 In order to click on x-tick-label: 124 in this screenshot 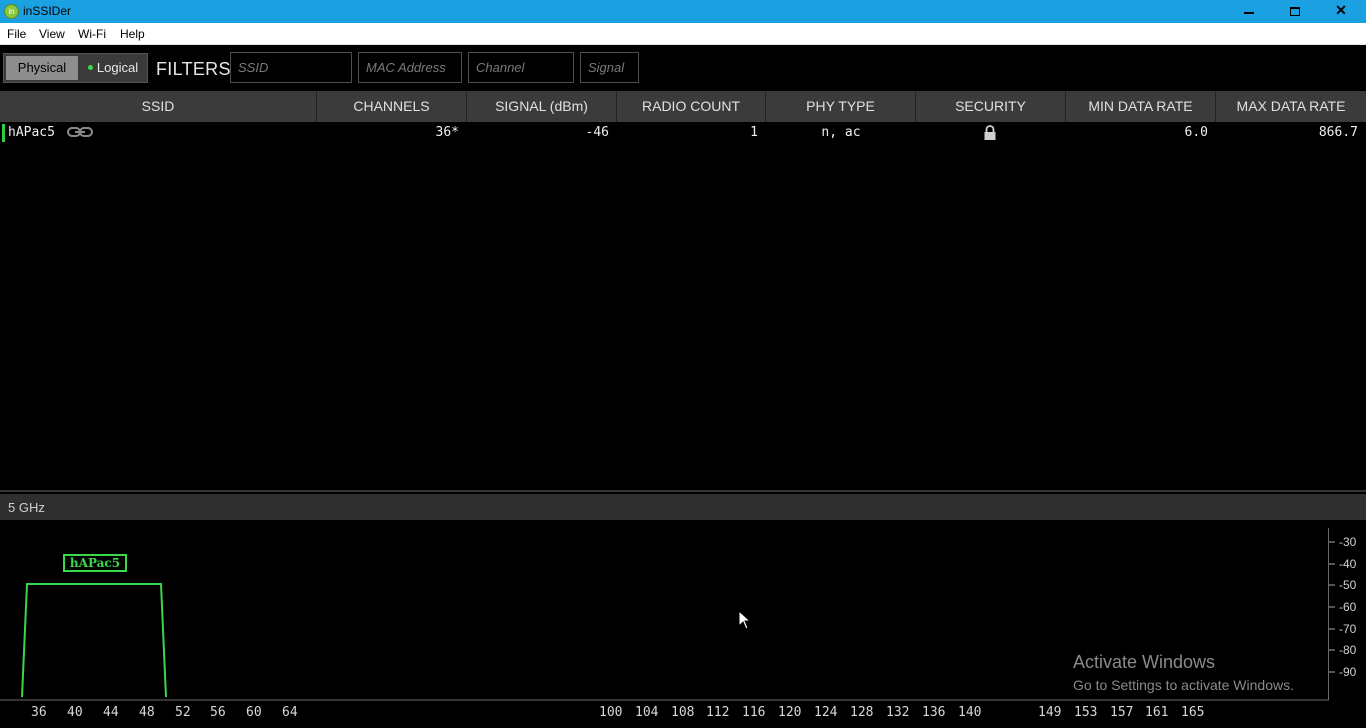, I will do `click(826, 712)`.